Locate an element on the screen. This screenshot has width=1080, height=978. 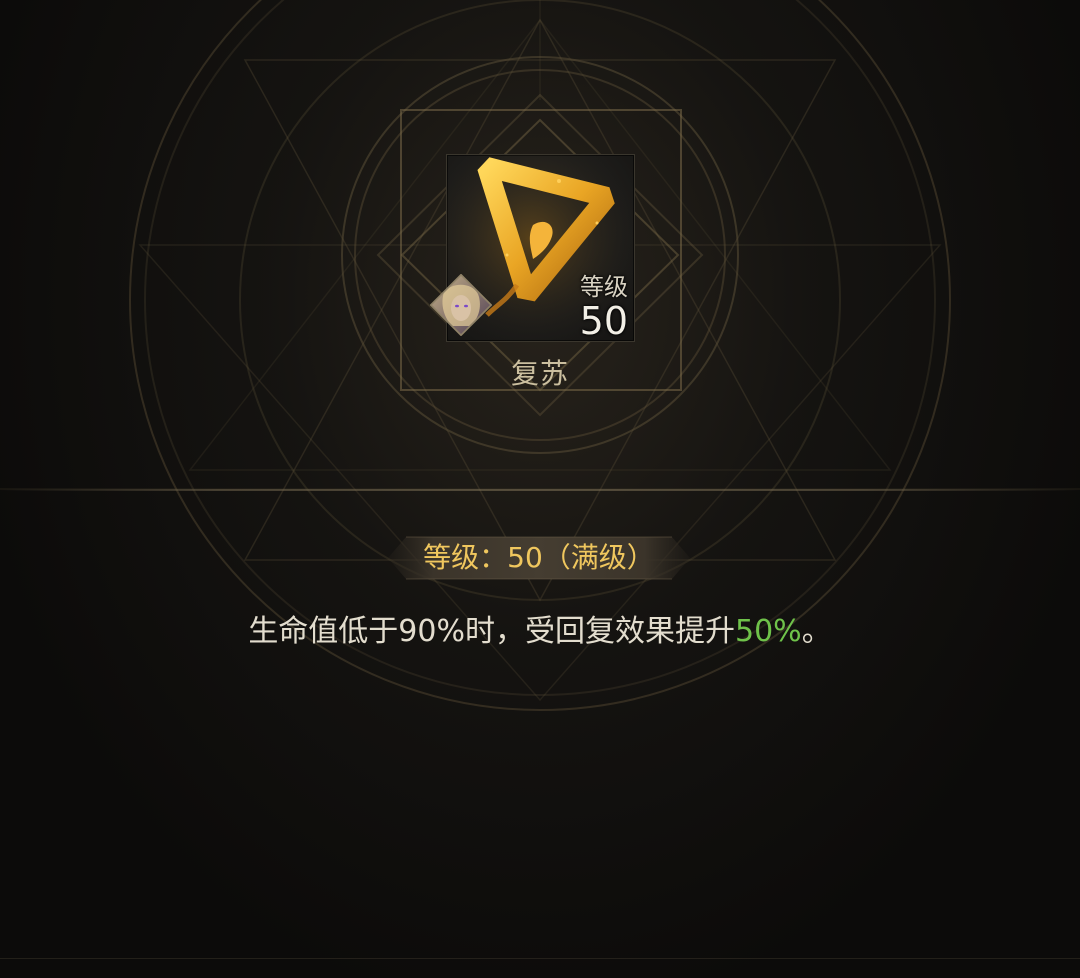
bottom-divider is located at coordinates (540, 958).